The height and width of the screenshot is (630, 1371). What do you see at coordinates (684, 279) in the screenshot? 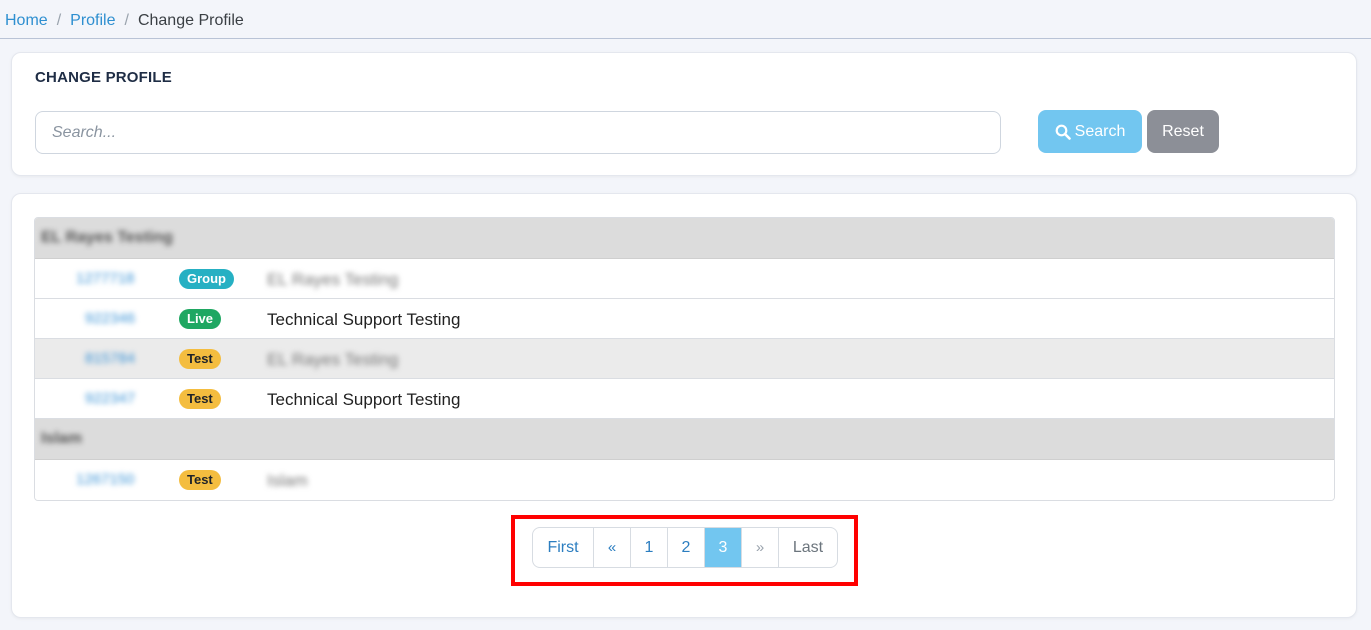
I see `table-row: 1277718 Group EL Rayes Testing` at bounding box center [684, 279].